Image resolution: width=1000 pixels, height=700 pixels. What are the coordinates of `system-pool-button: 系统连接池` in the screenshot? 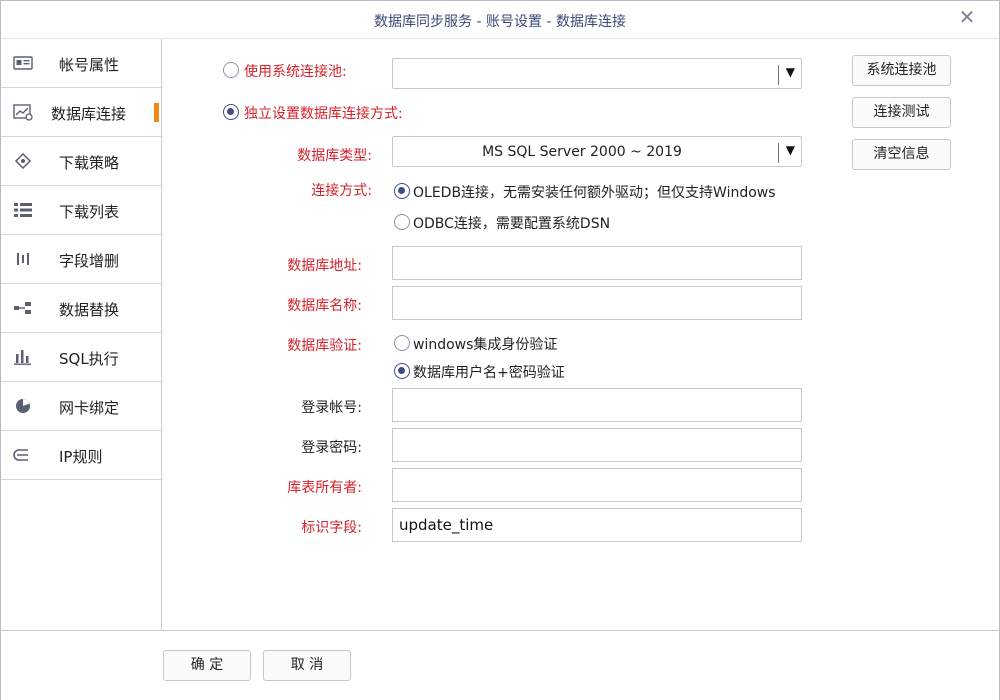 It's located at (901, 70).